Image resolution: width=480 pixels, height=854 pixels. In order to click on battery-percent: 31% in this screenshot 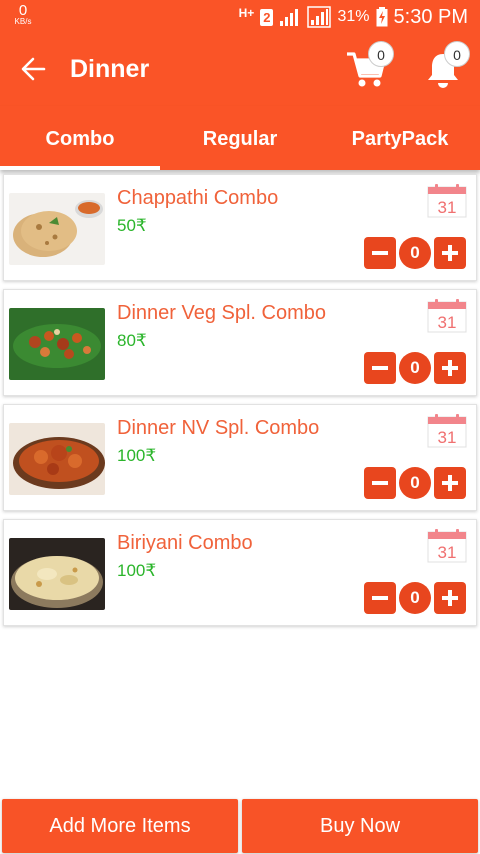, I will do `click(353, 16)`.